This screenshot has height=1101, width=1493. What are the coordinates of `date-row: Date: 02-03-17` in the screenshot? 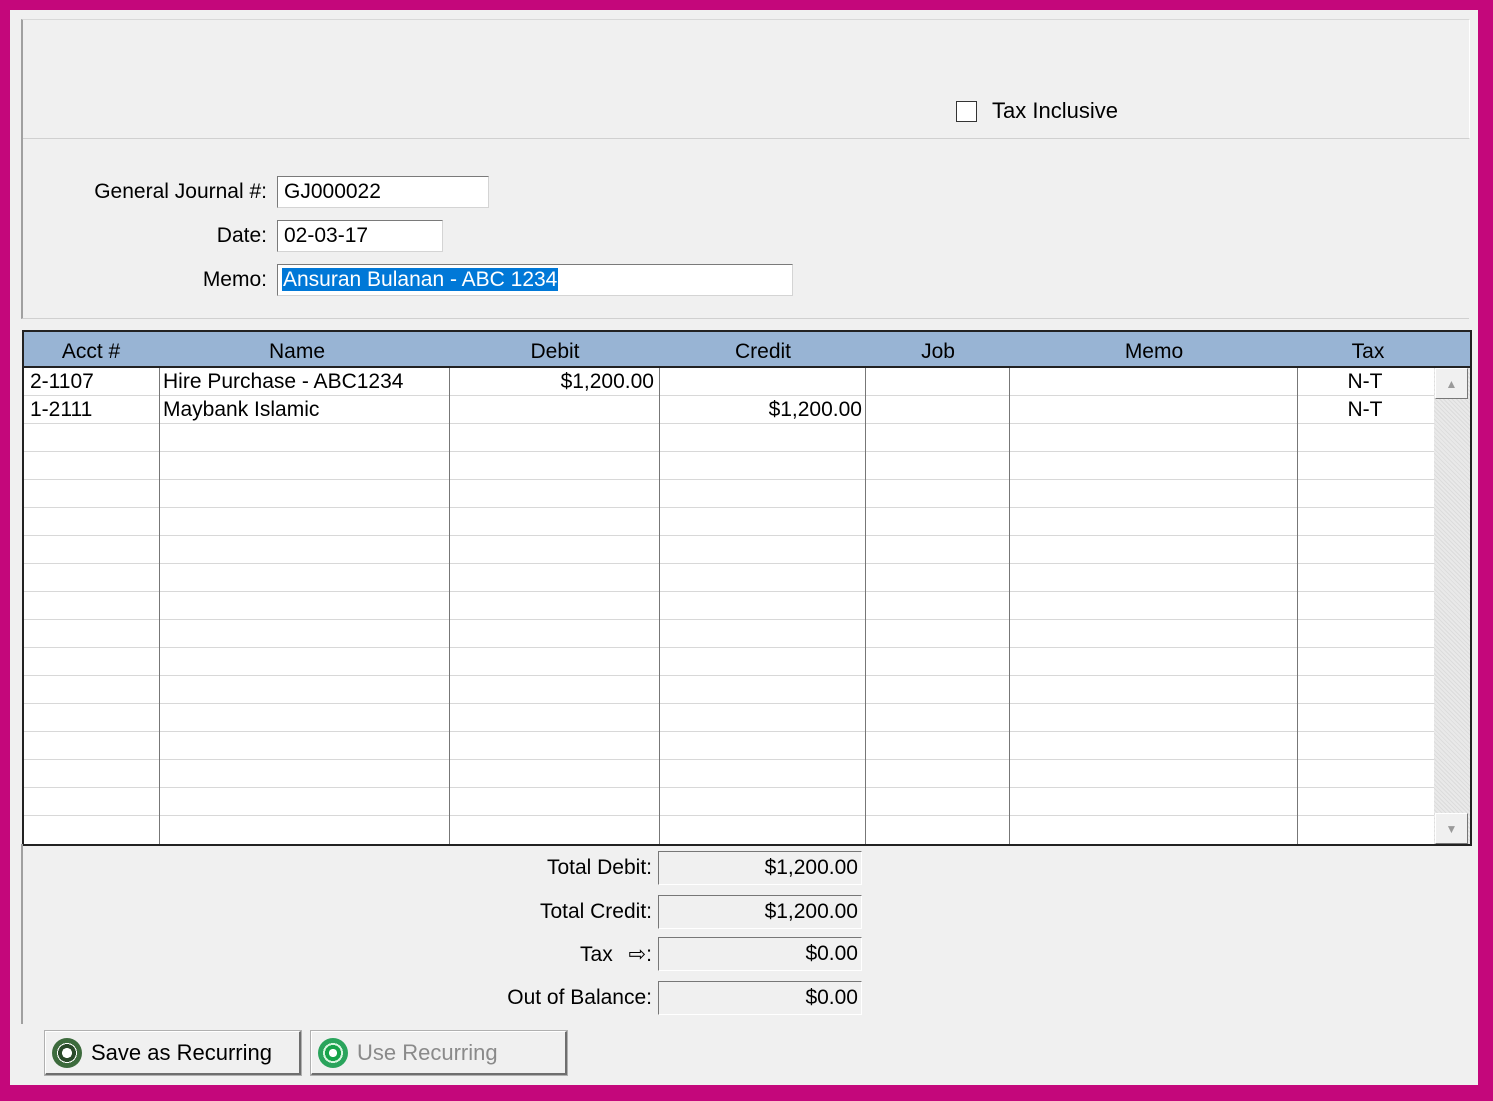 It's located at (233, 236).